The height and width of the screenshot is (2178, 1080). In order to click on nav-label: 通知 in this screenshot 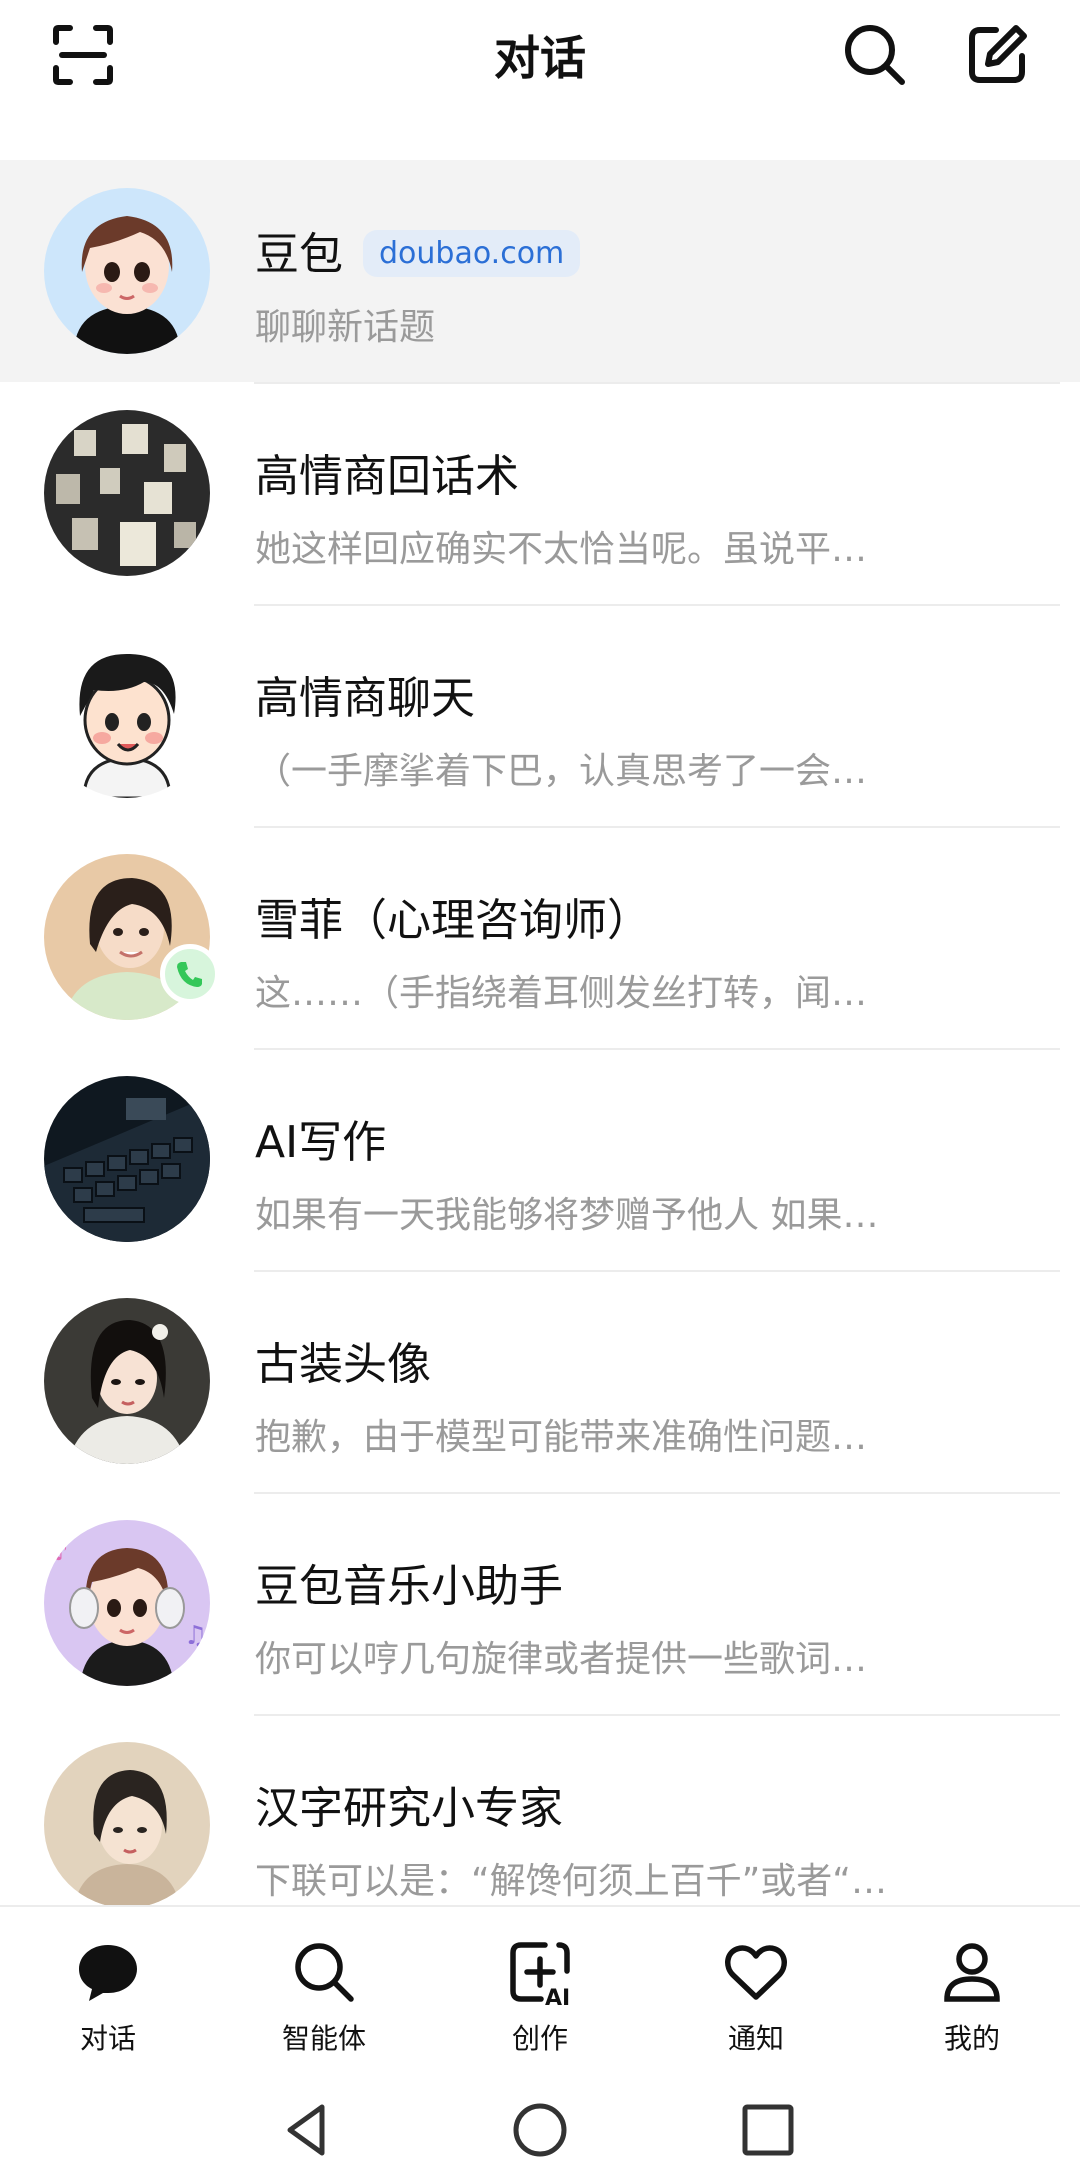, I will do `click(755, 2038)`.